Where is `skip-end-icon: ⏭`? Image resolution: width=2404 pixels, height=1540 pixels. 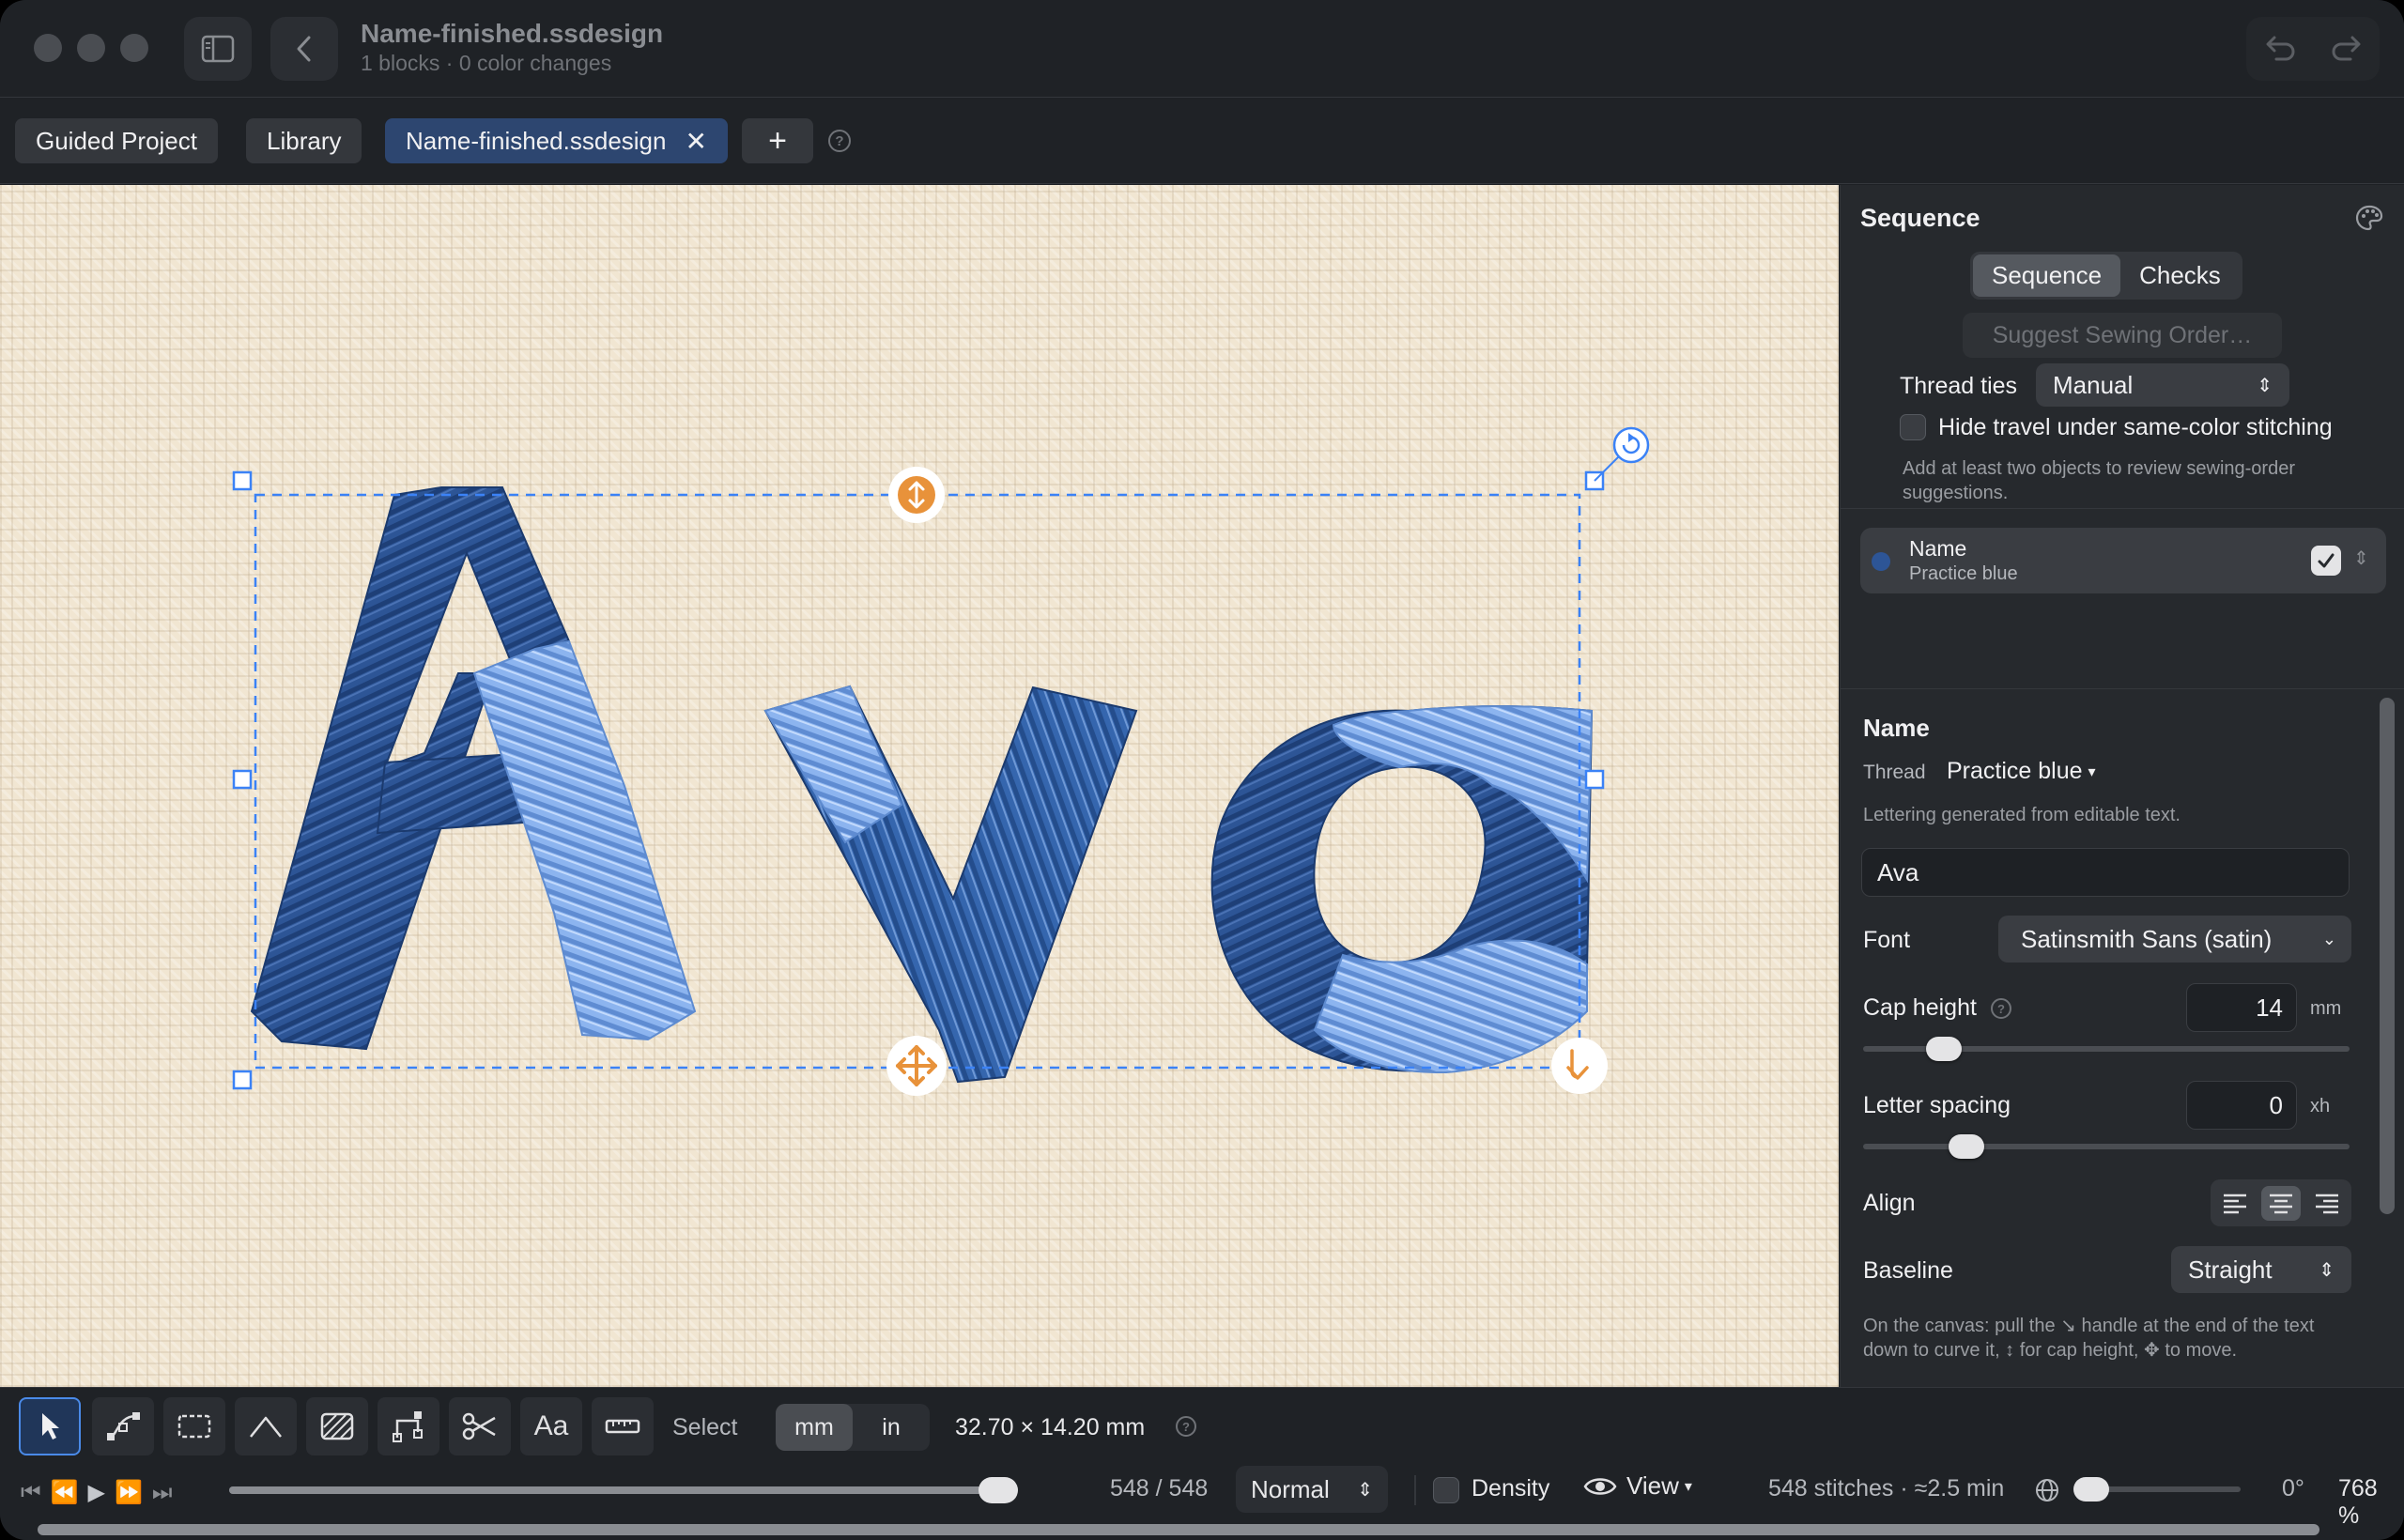
skip-end-icon: ⏭ is located at coordinates (167, 1492).